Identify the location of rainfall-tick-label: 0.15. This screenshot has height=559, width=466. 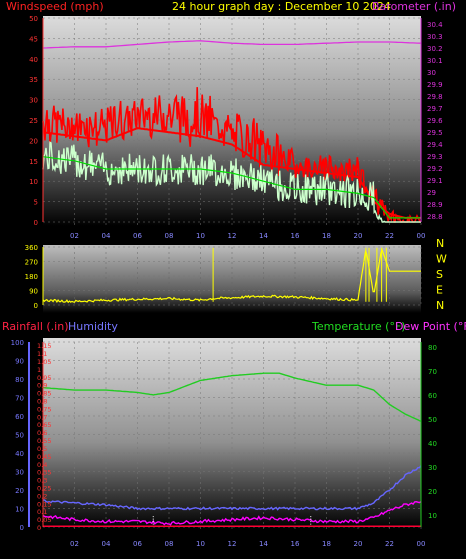
(44, 504).